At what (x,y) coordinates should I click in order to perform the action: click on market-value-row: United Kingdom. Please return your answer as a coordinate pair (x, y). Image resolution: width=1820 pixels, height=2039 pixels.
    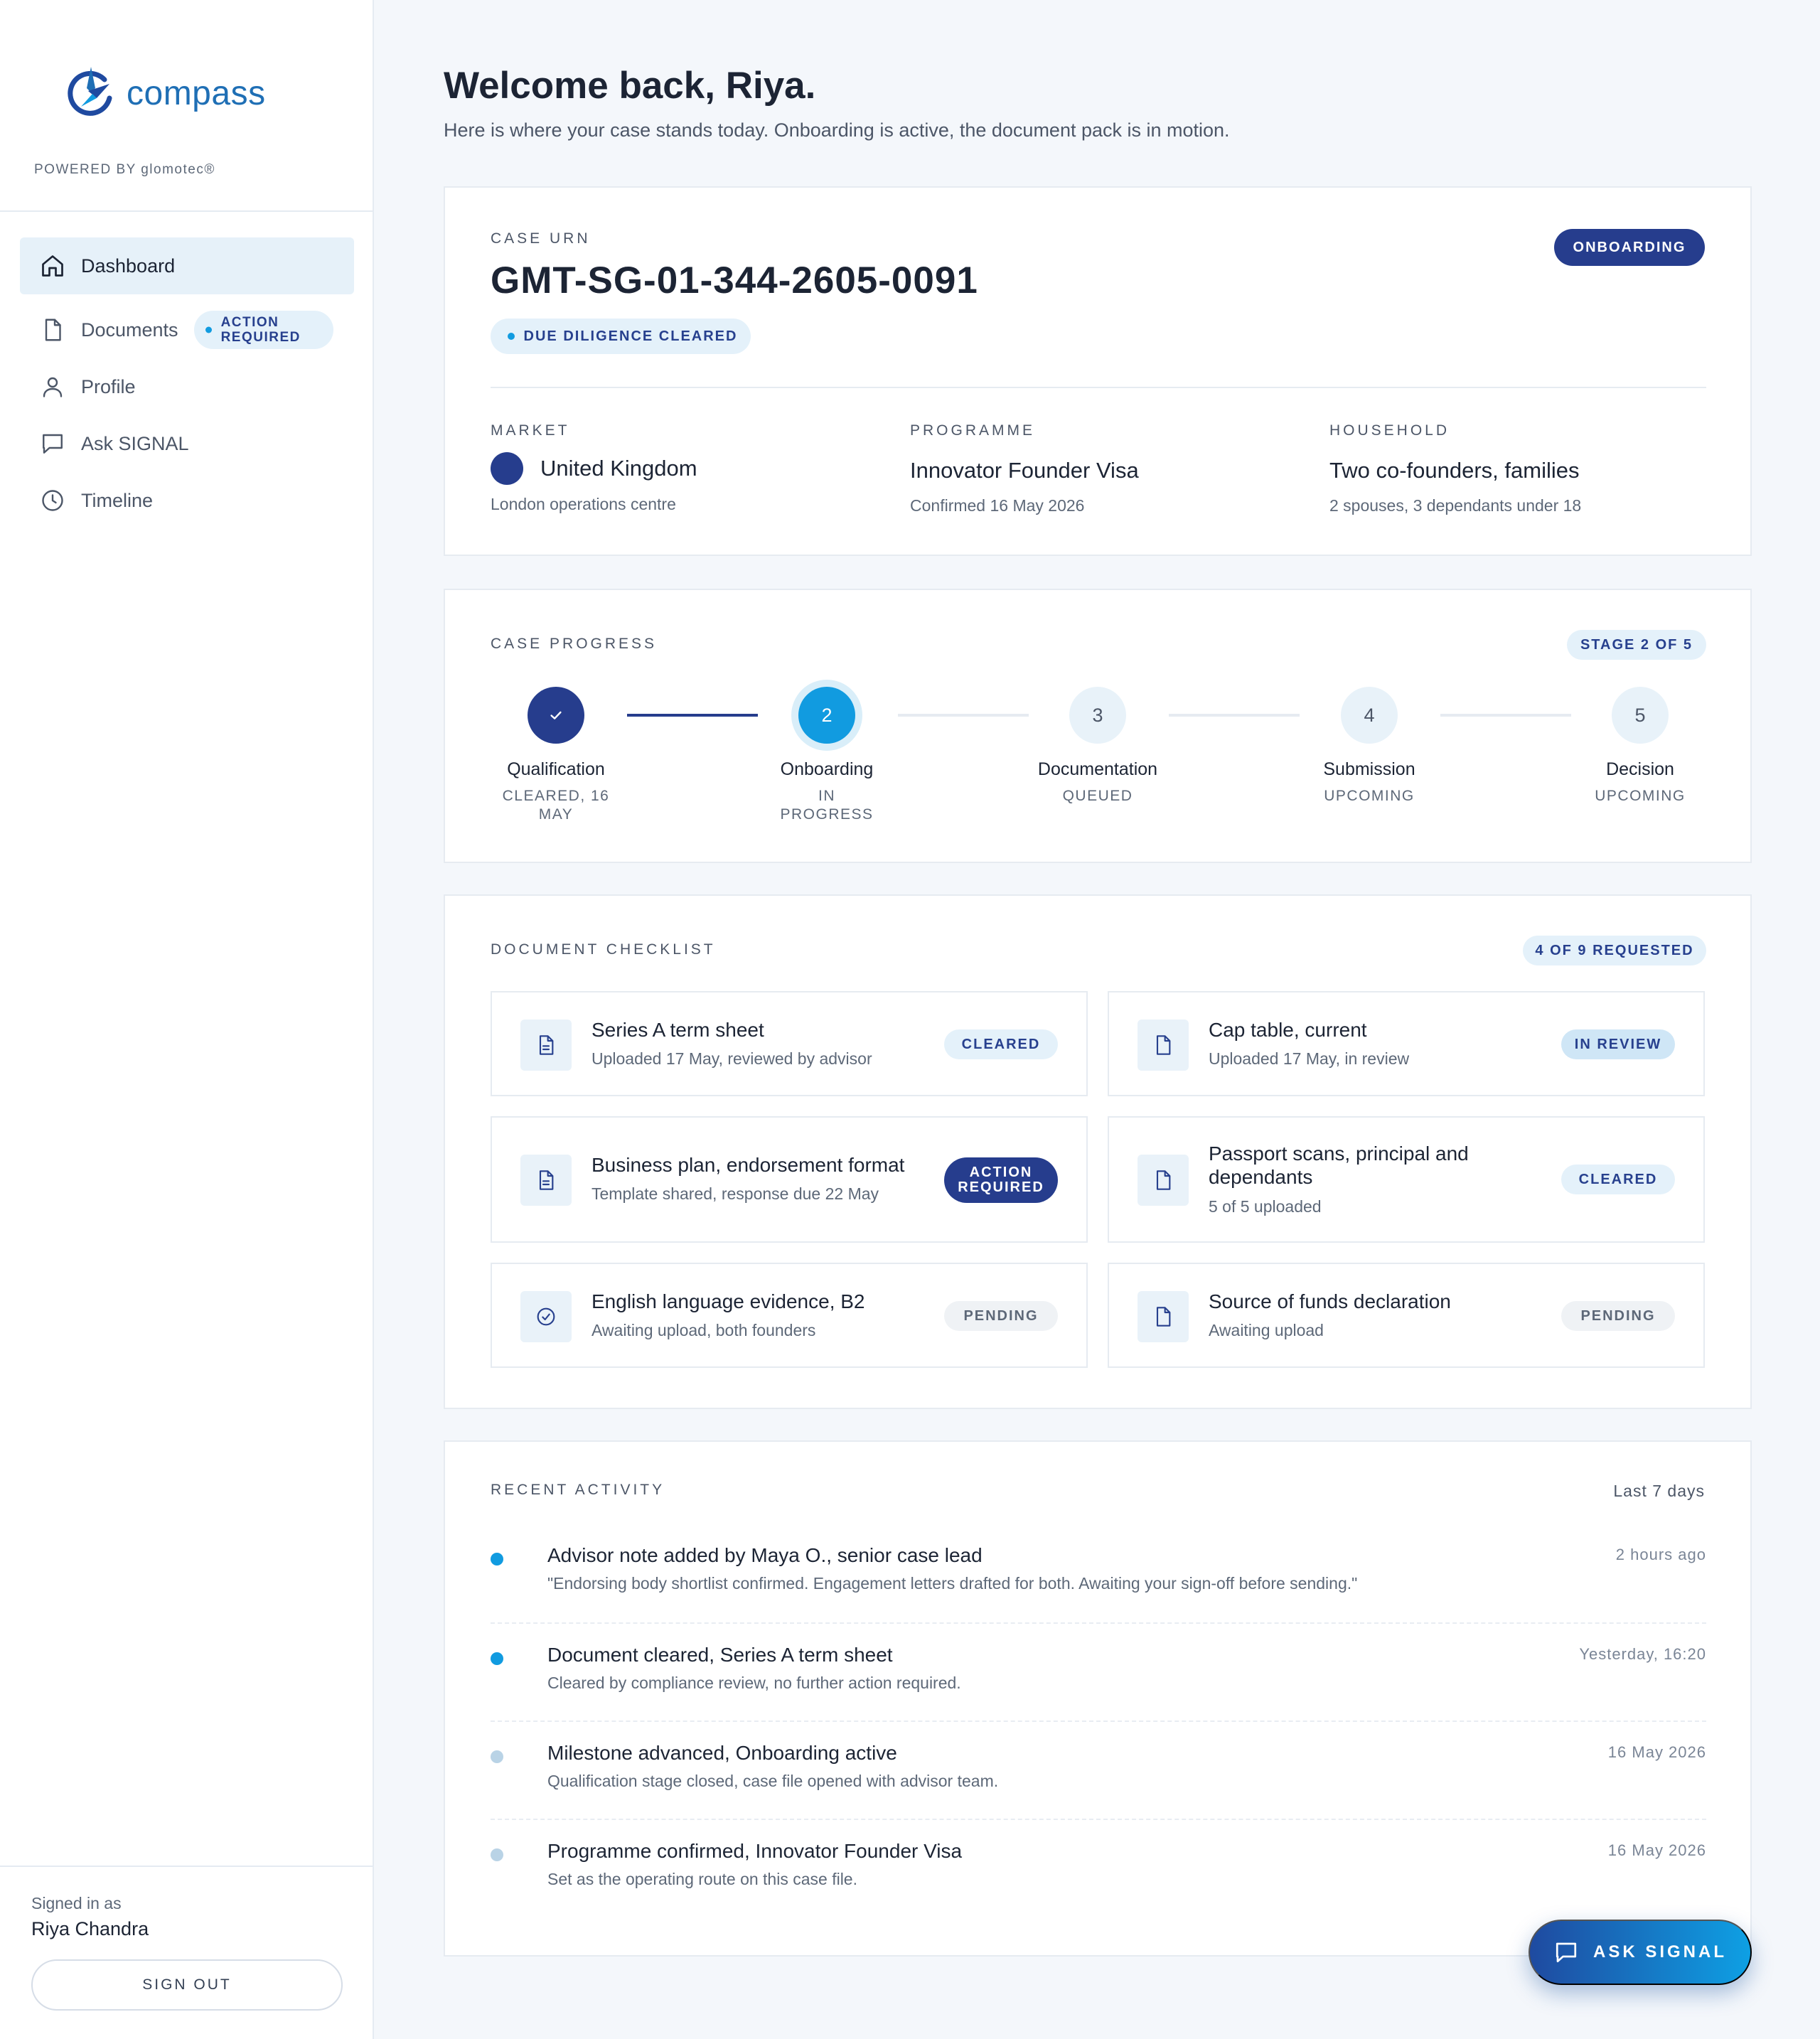
    Looking at the image, I should click on (594, 469).